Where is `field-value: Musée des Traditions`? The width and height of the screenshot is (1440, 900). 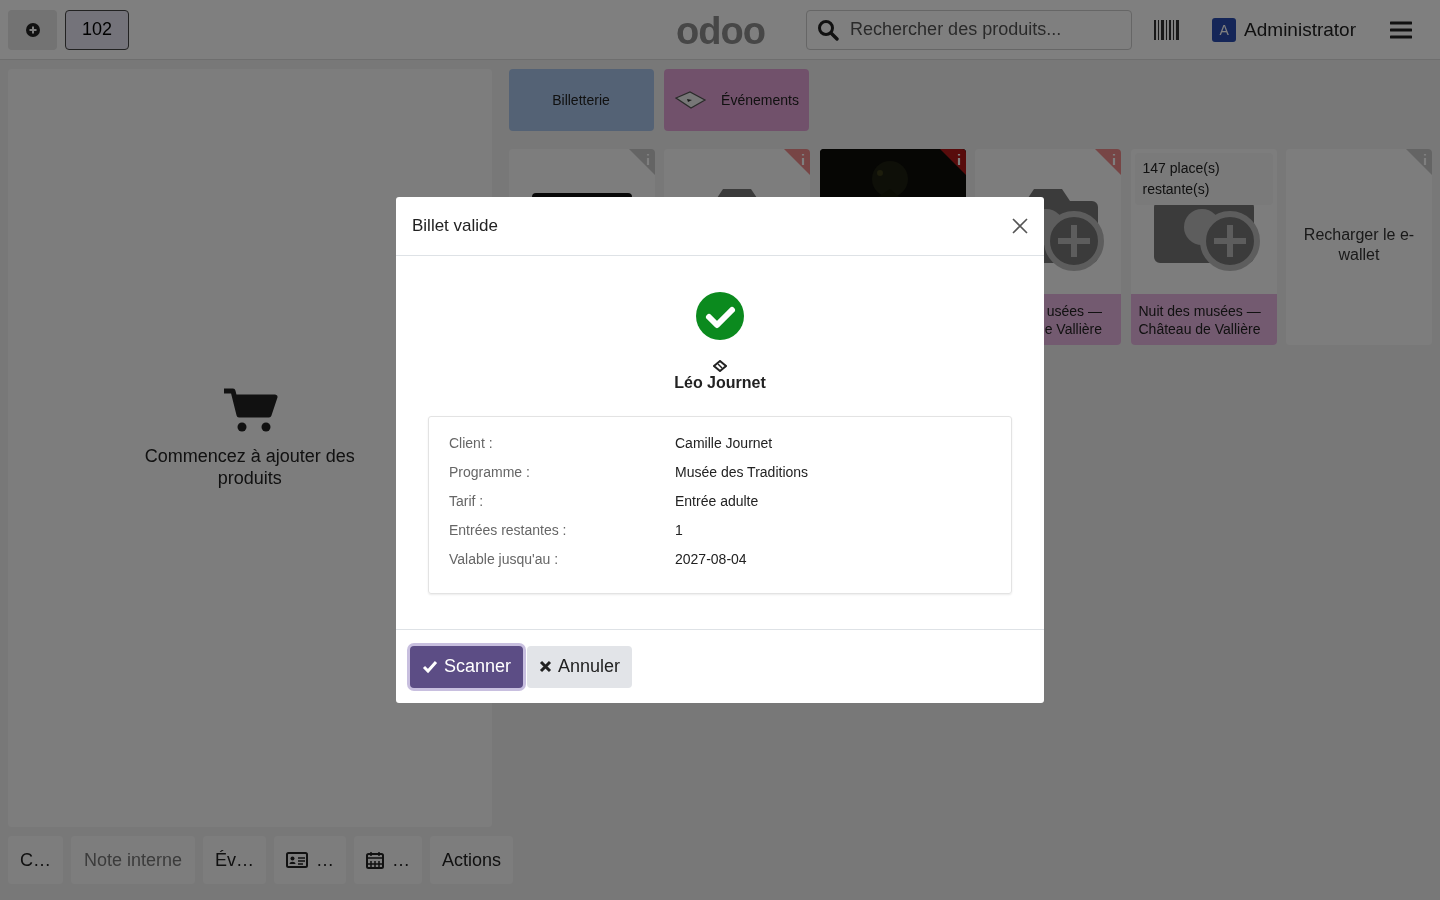 field-value: Musée des Traditions is located at coordinates (742, 472).